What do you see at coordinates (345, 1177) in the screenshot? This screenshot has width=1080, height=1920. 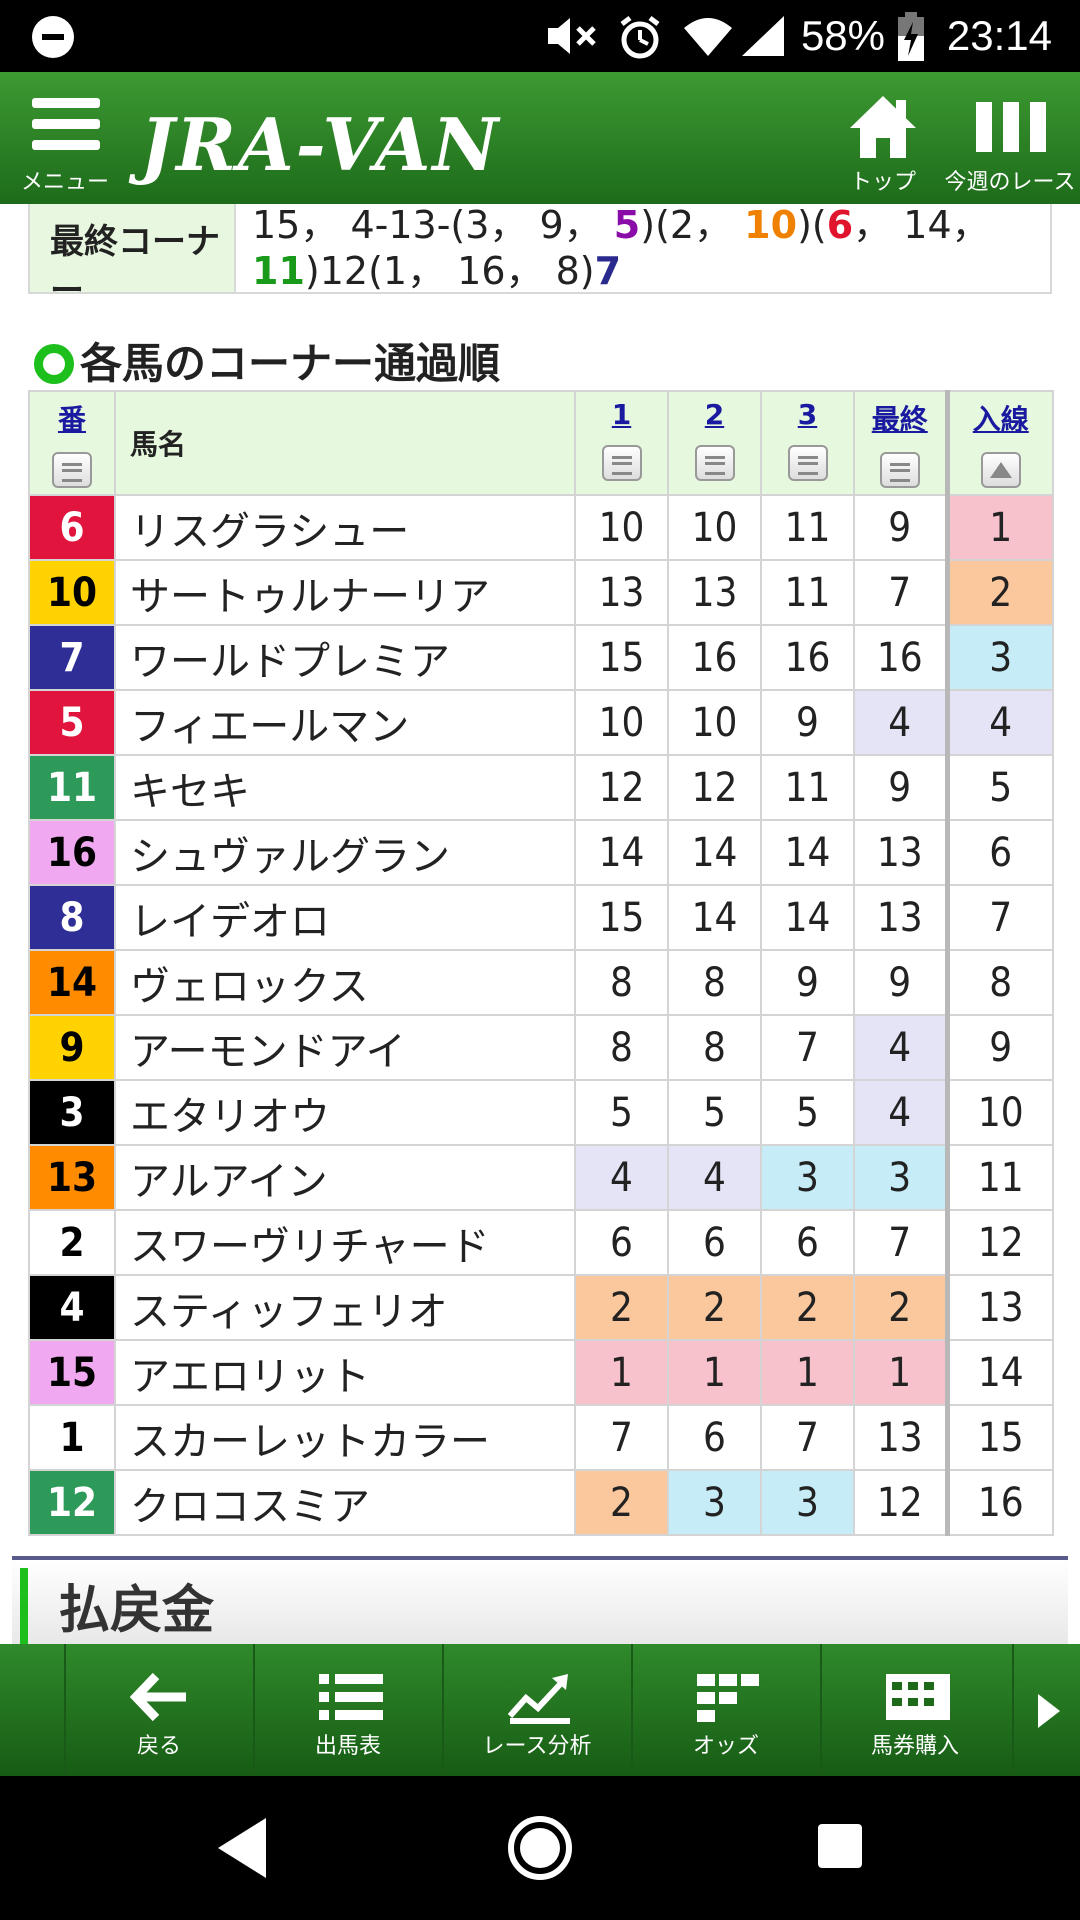 I see `horse-name: アルアイン` at bounding box center [345, 1177].